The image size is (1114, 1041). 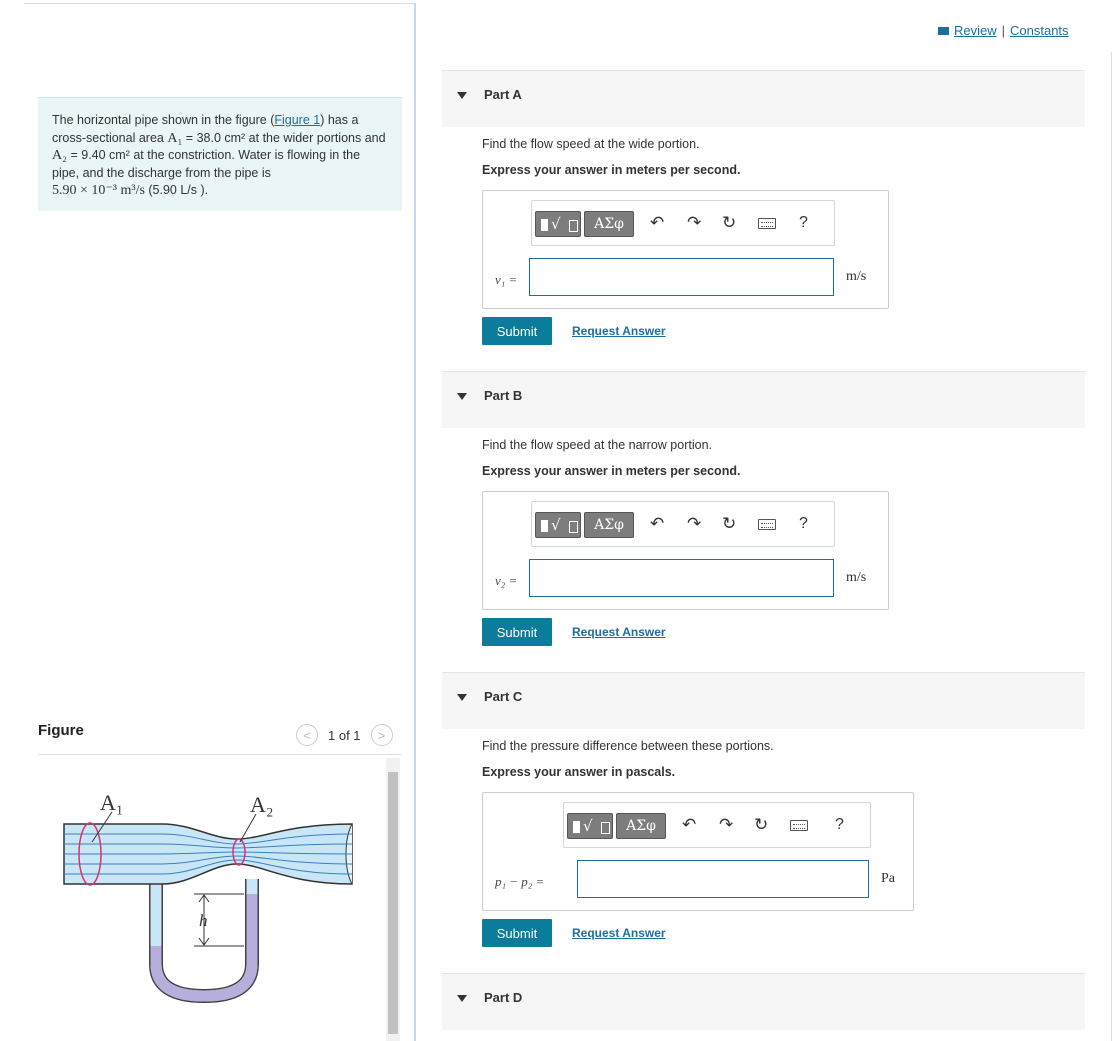 What do you see at coordinates (591, 144) in the screenshot?
I see `part-prompt: Find the flow speed at the wide portion.` at bounding box center [591, 144].